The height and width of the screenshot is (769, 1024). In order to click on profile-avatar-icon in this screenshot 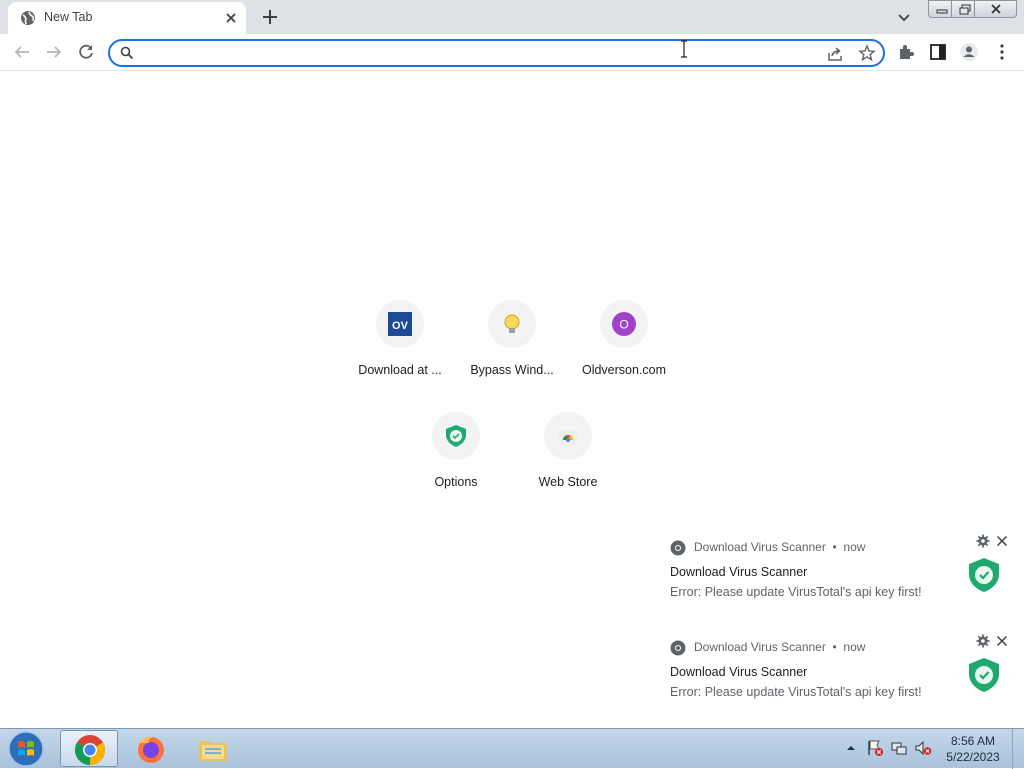, I will do `click(969, 52)`.